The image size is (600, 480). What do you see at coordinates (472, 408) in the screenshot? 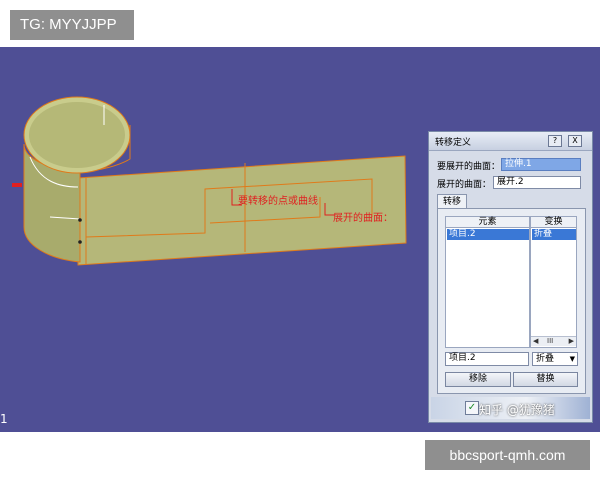
I see `ok-button: ✓` at bounding box center [472, 408].